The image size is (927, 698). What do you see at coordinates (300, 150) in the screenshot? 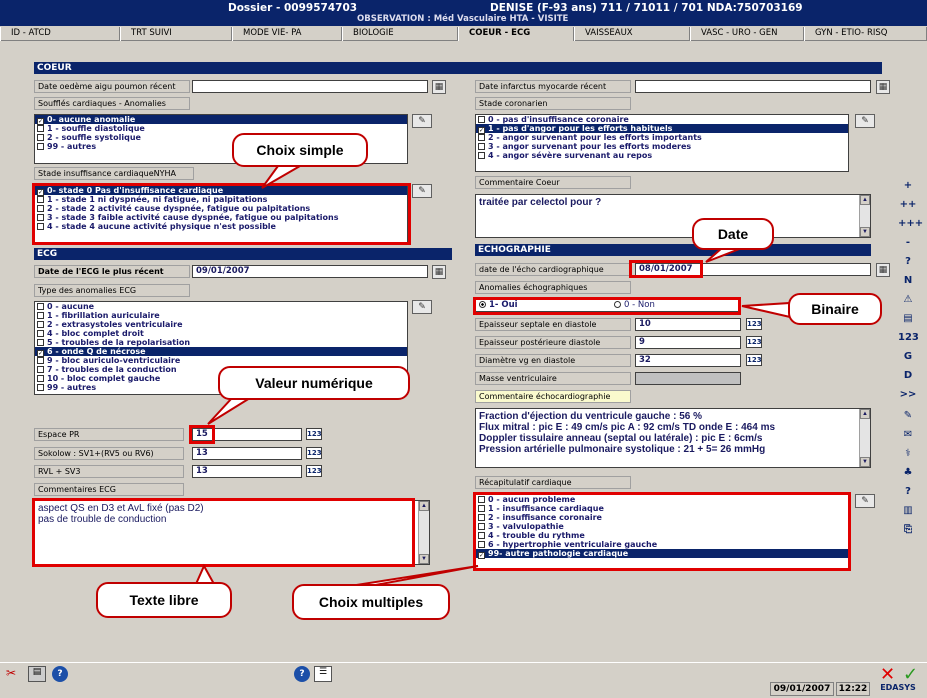
I see `callout-choix-simple: Choix simple` at bounding box center [300, 150].